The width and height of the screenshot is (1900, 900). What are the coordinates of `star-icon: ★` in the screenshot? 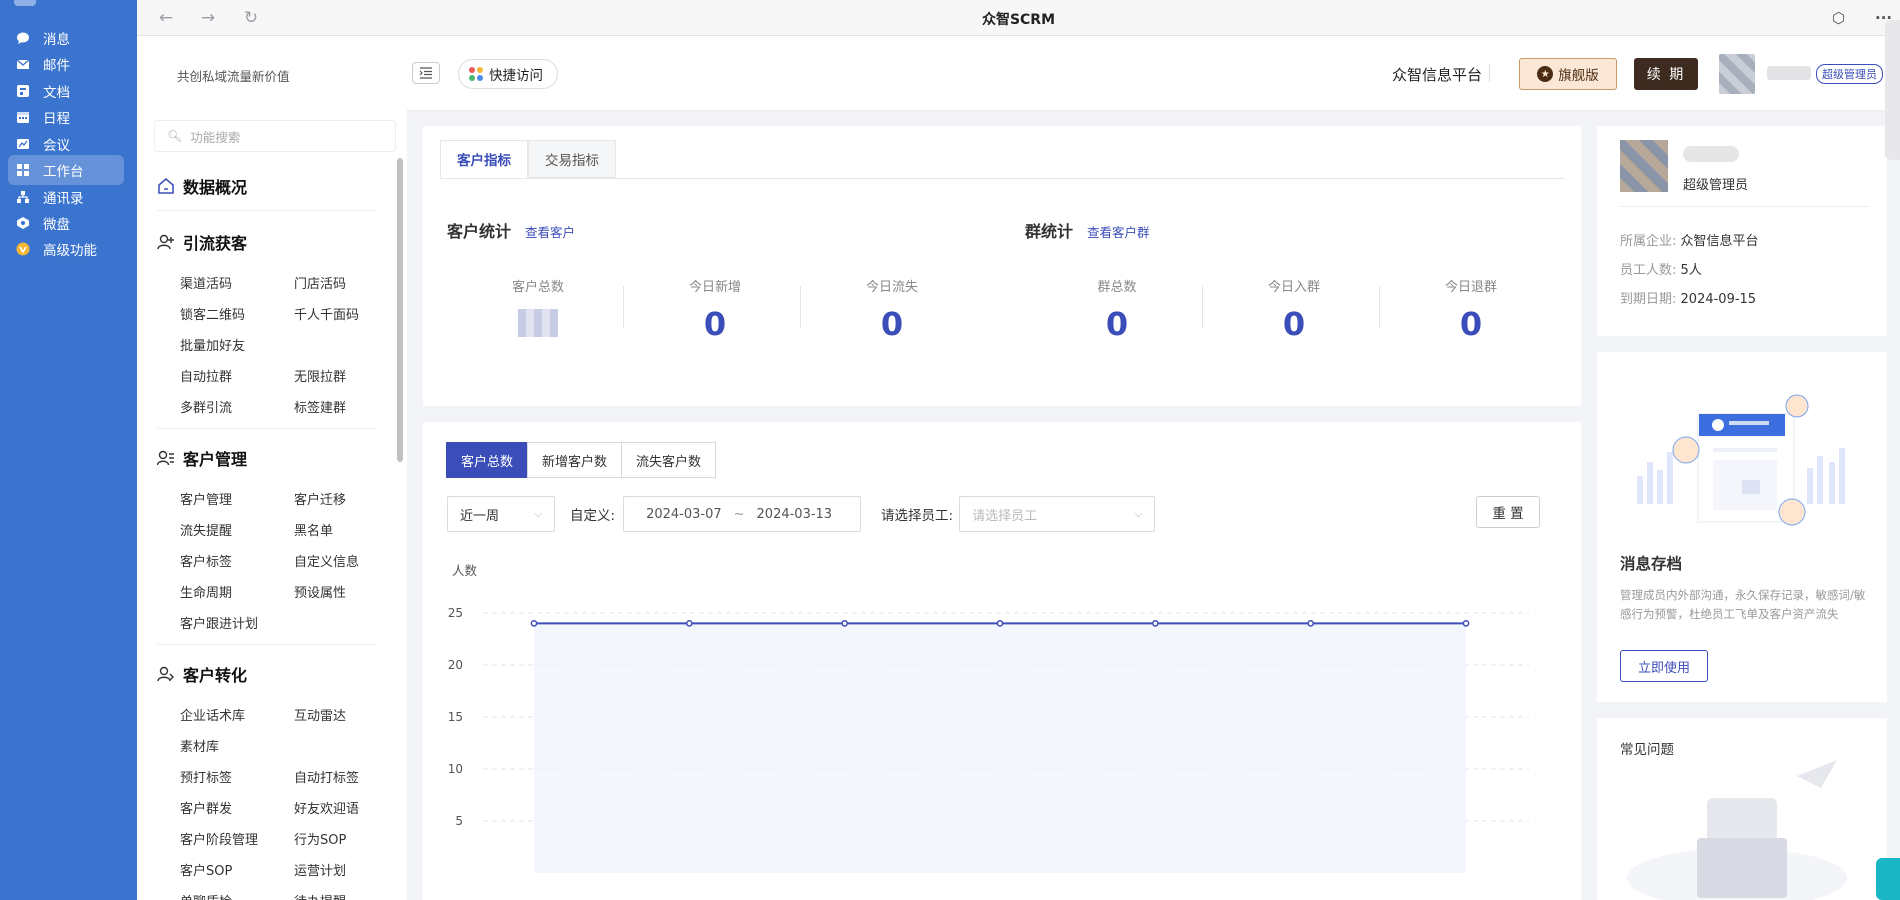 It's located at (1545, 74).